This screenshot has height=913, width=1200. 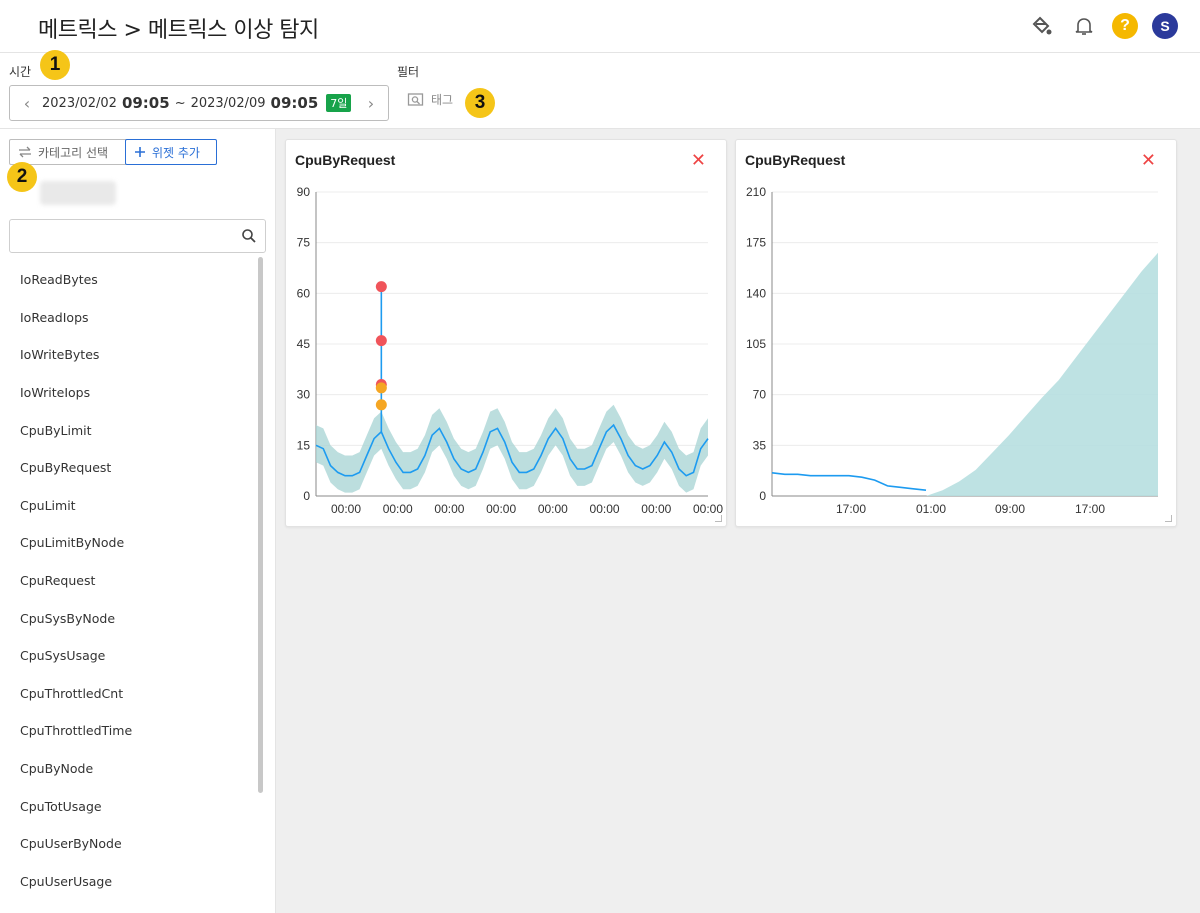 What do you see at coordinates (304, 395) in the screenshot?
I see `y-tick-label: 30` at bounding box center [304, 395].